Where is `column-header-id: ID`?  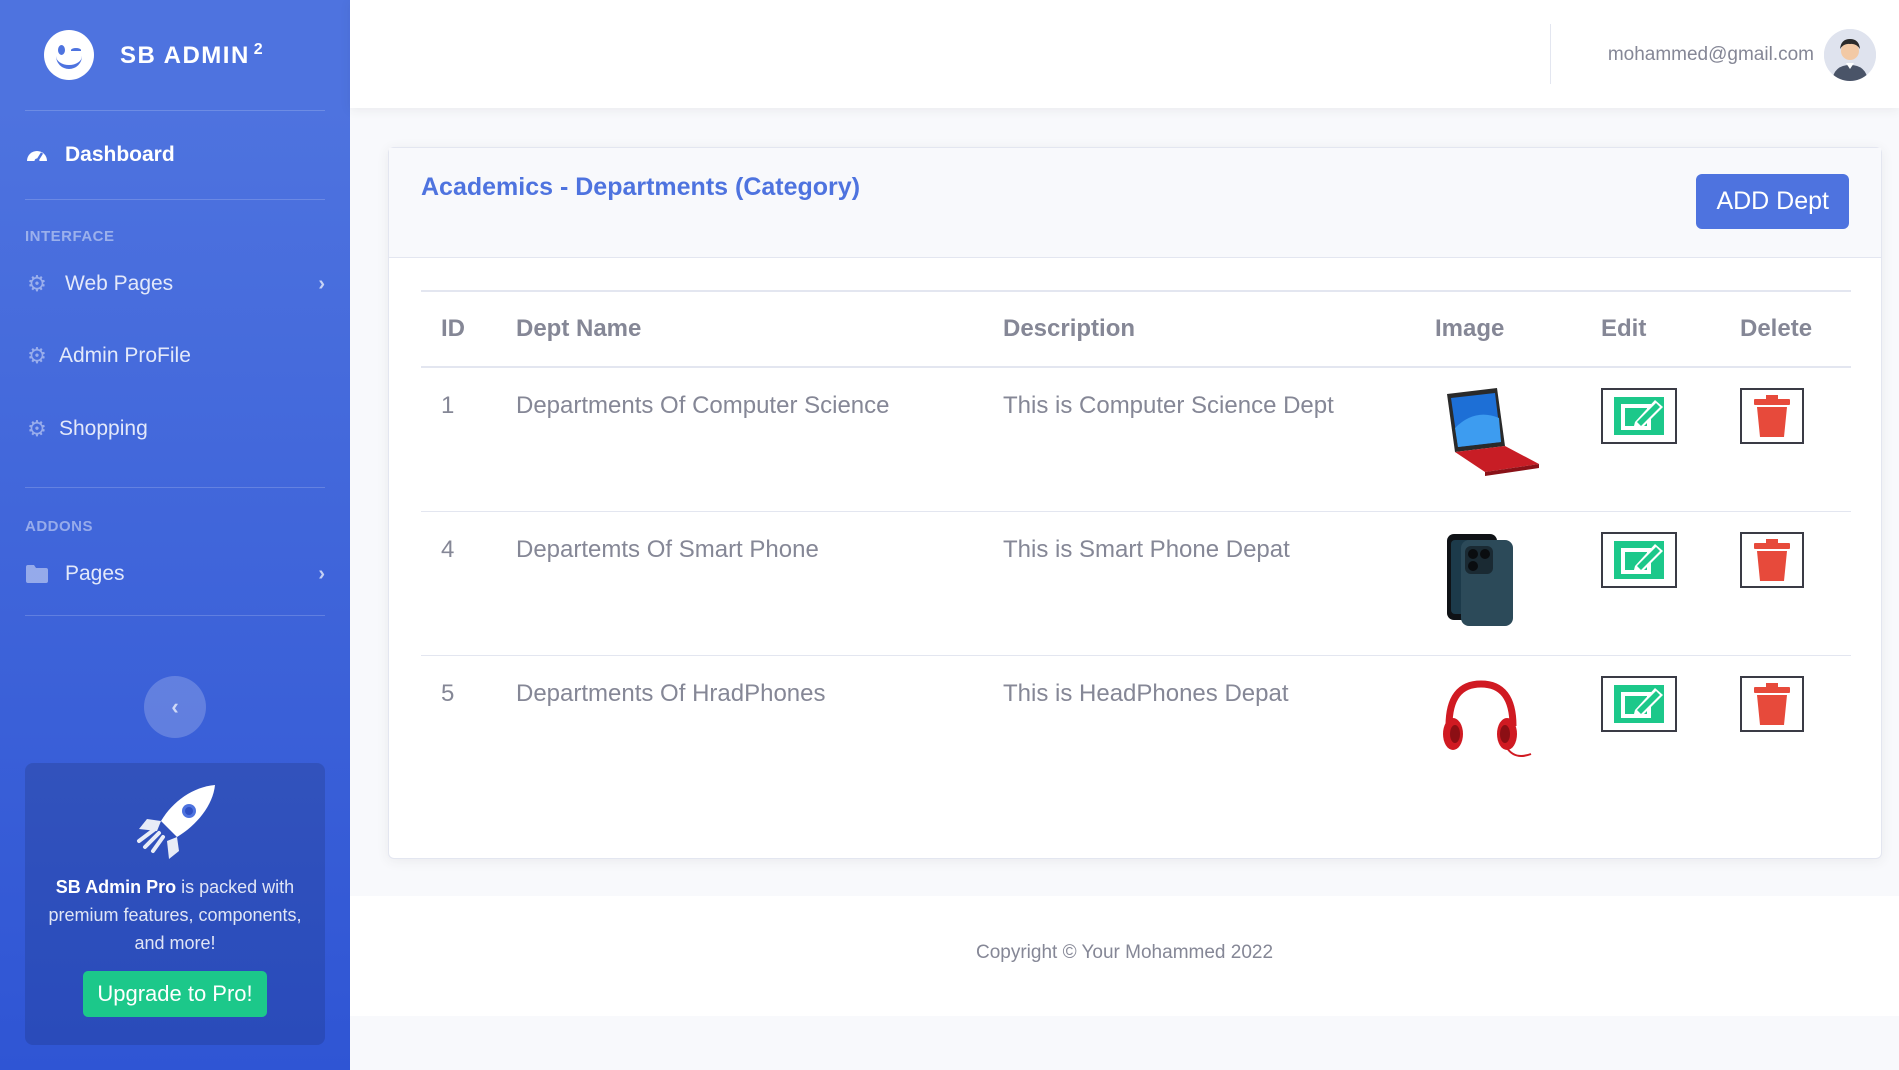 column-header-id: ID is located at coordinates (458, 329).